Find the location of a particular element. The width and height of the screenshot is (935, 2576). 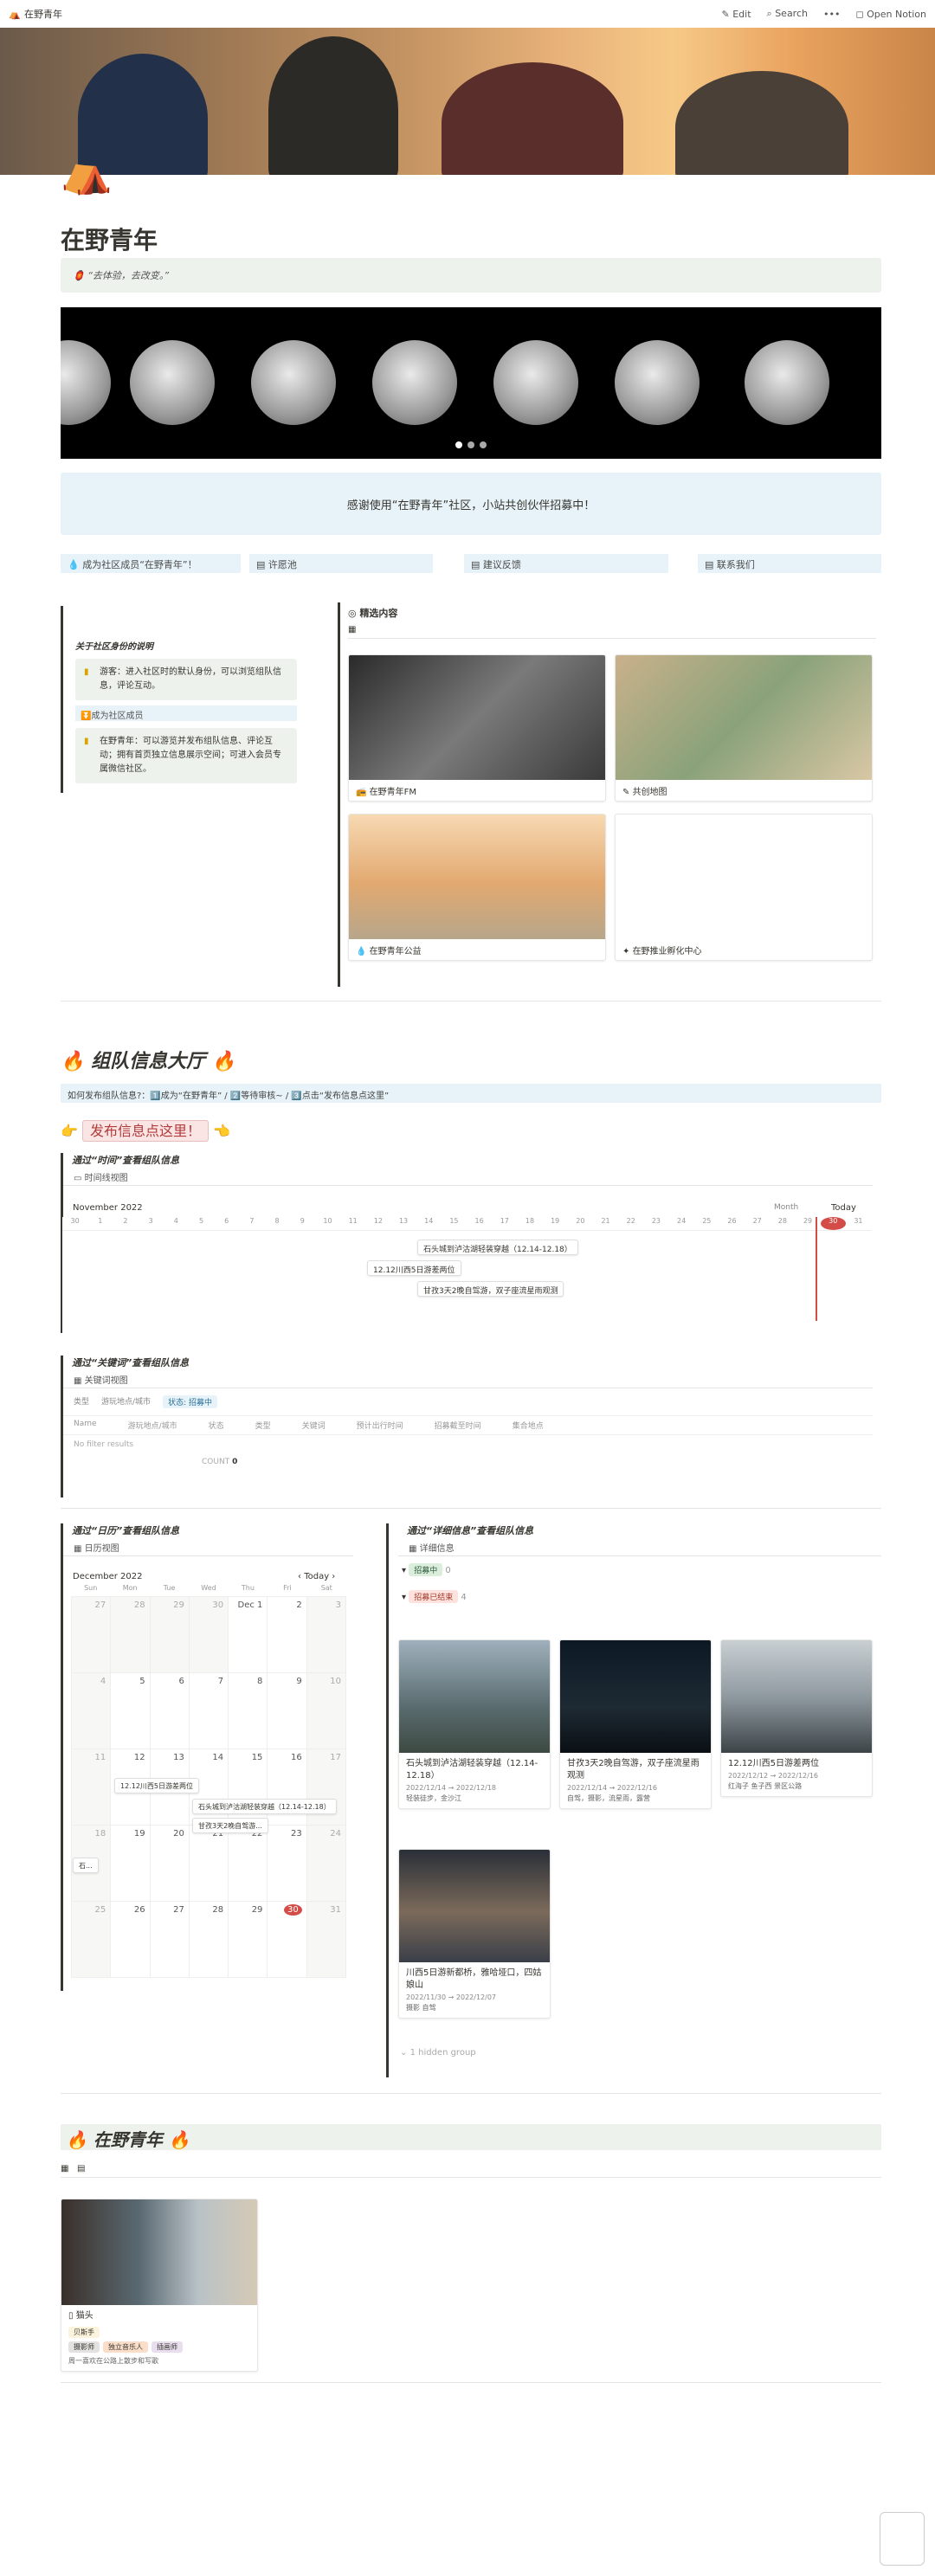

calendar-day: 25 is located at coordinates (92, 1940).